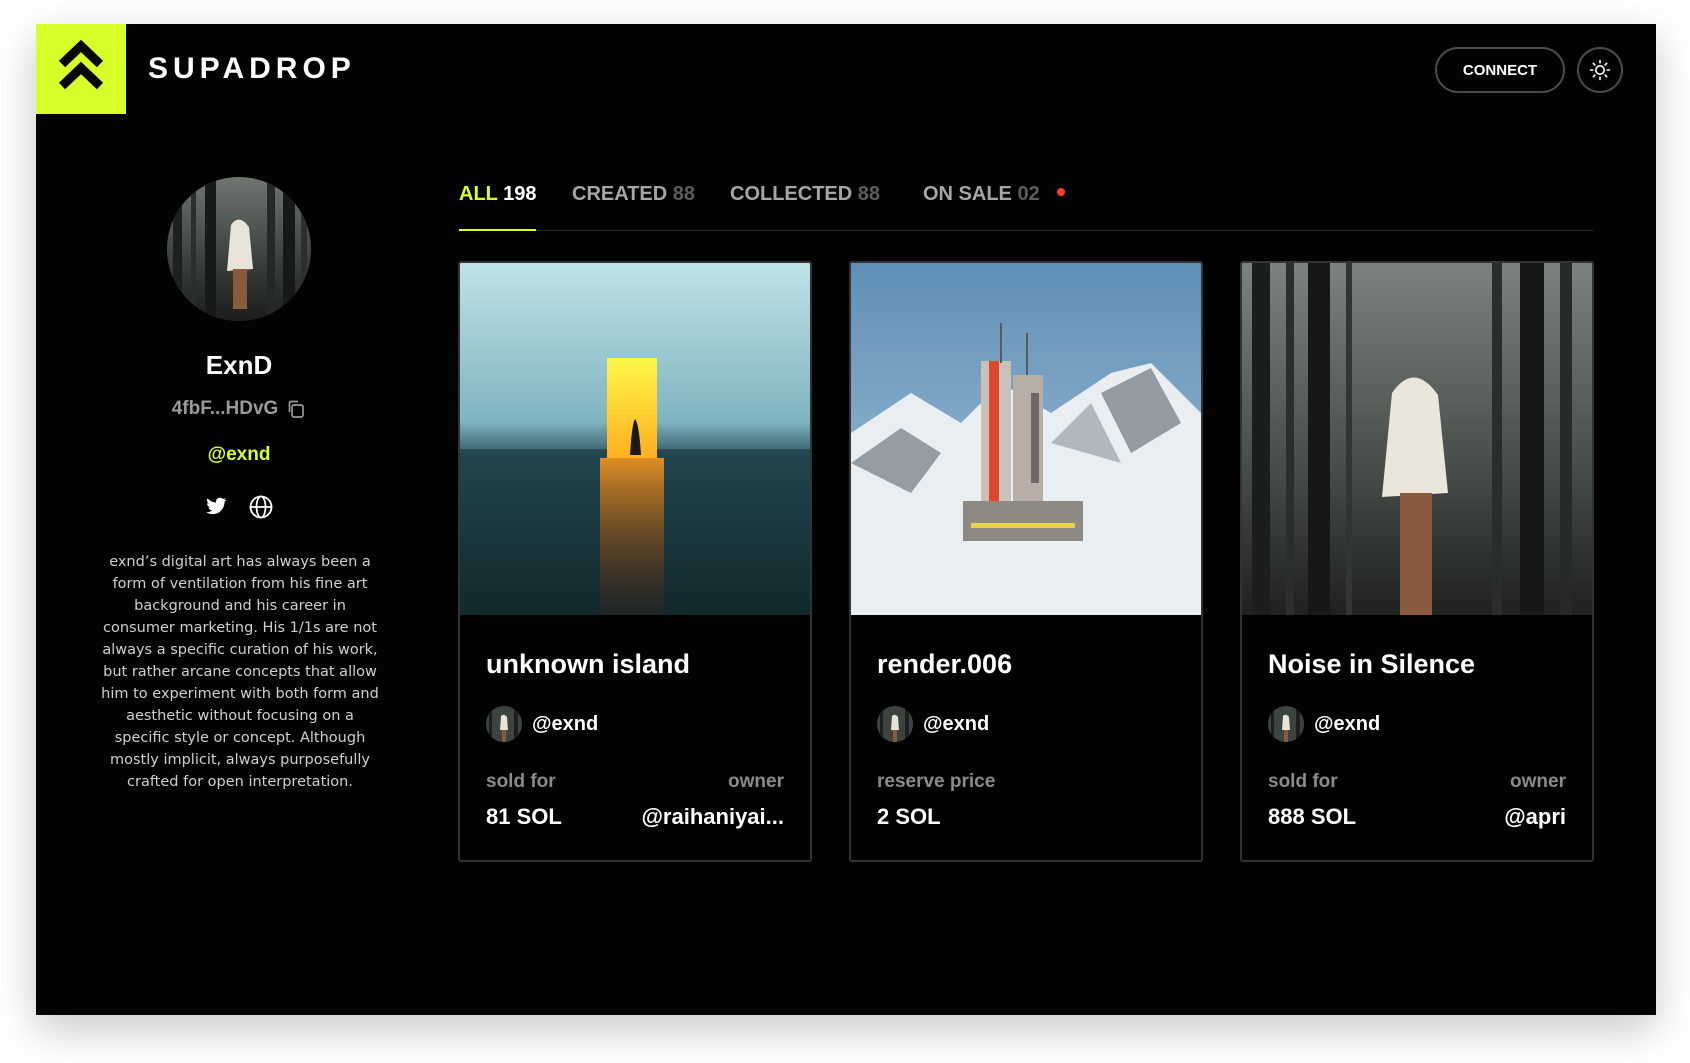 This screenshot has width=1690, height=1063. Describe the element at coordinates (261, 507) in the screenshot. I see `globe-icon` at that location.